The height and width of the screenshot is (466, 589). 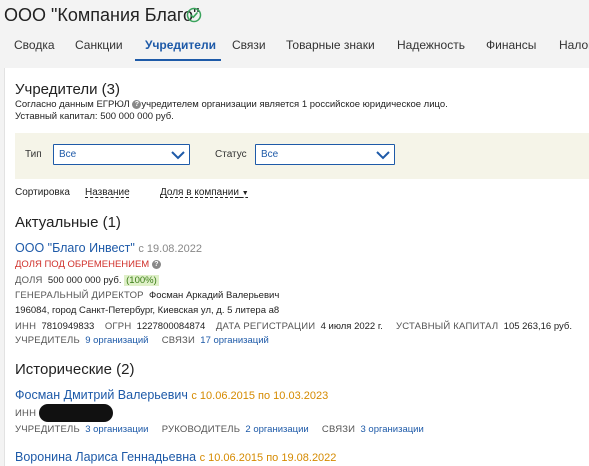 I want to click on founder-orgs-link: 9 организаций, so click(x=116, y=340).